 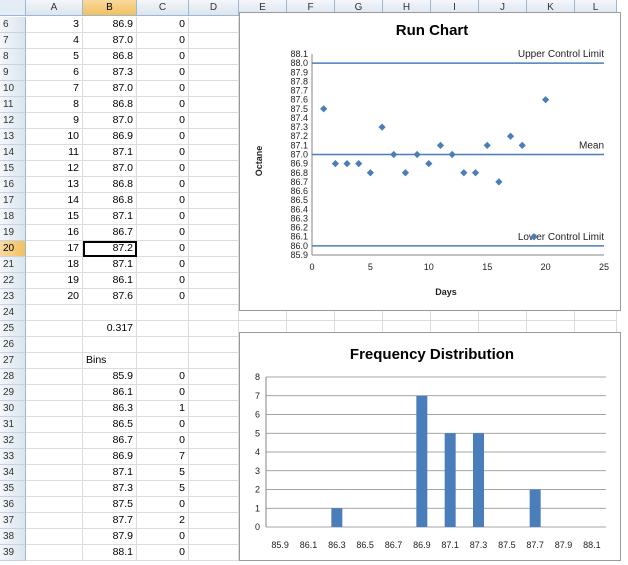 I want to click on cell-c17: 0, so click(x=163, y=201).